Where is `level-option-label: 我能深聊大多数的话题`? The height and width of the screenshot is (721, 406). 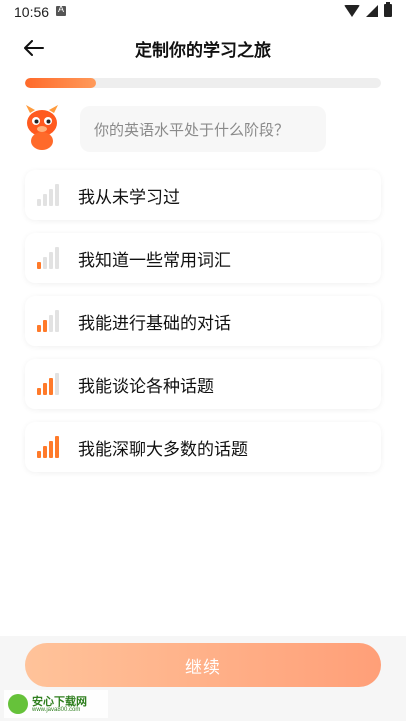 level-option-label: 我能深聊大多数的话题 is located at coordinates (163, 450).